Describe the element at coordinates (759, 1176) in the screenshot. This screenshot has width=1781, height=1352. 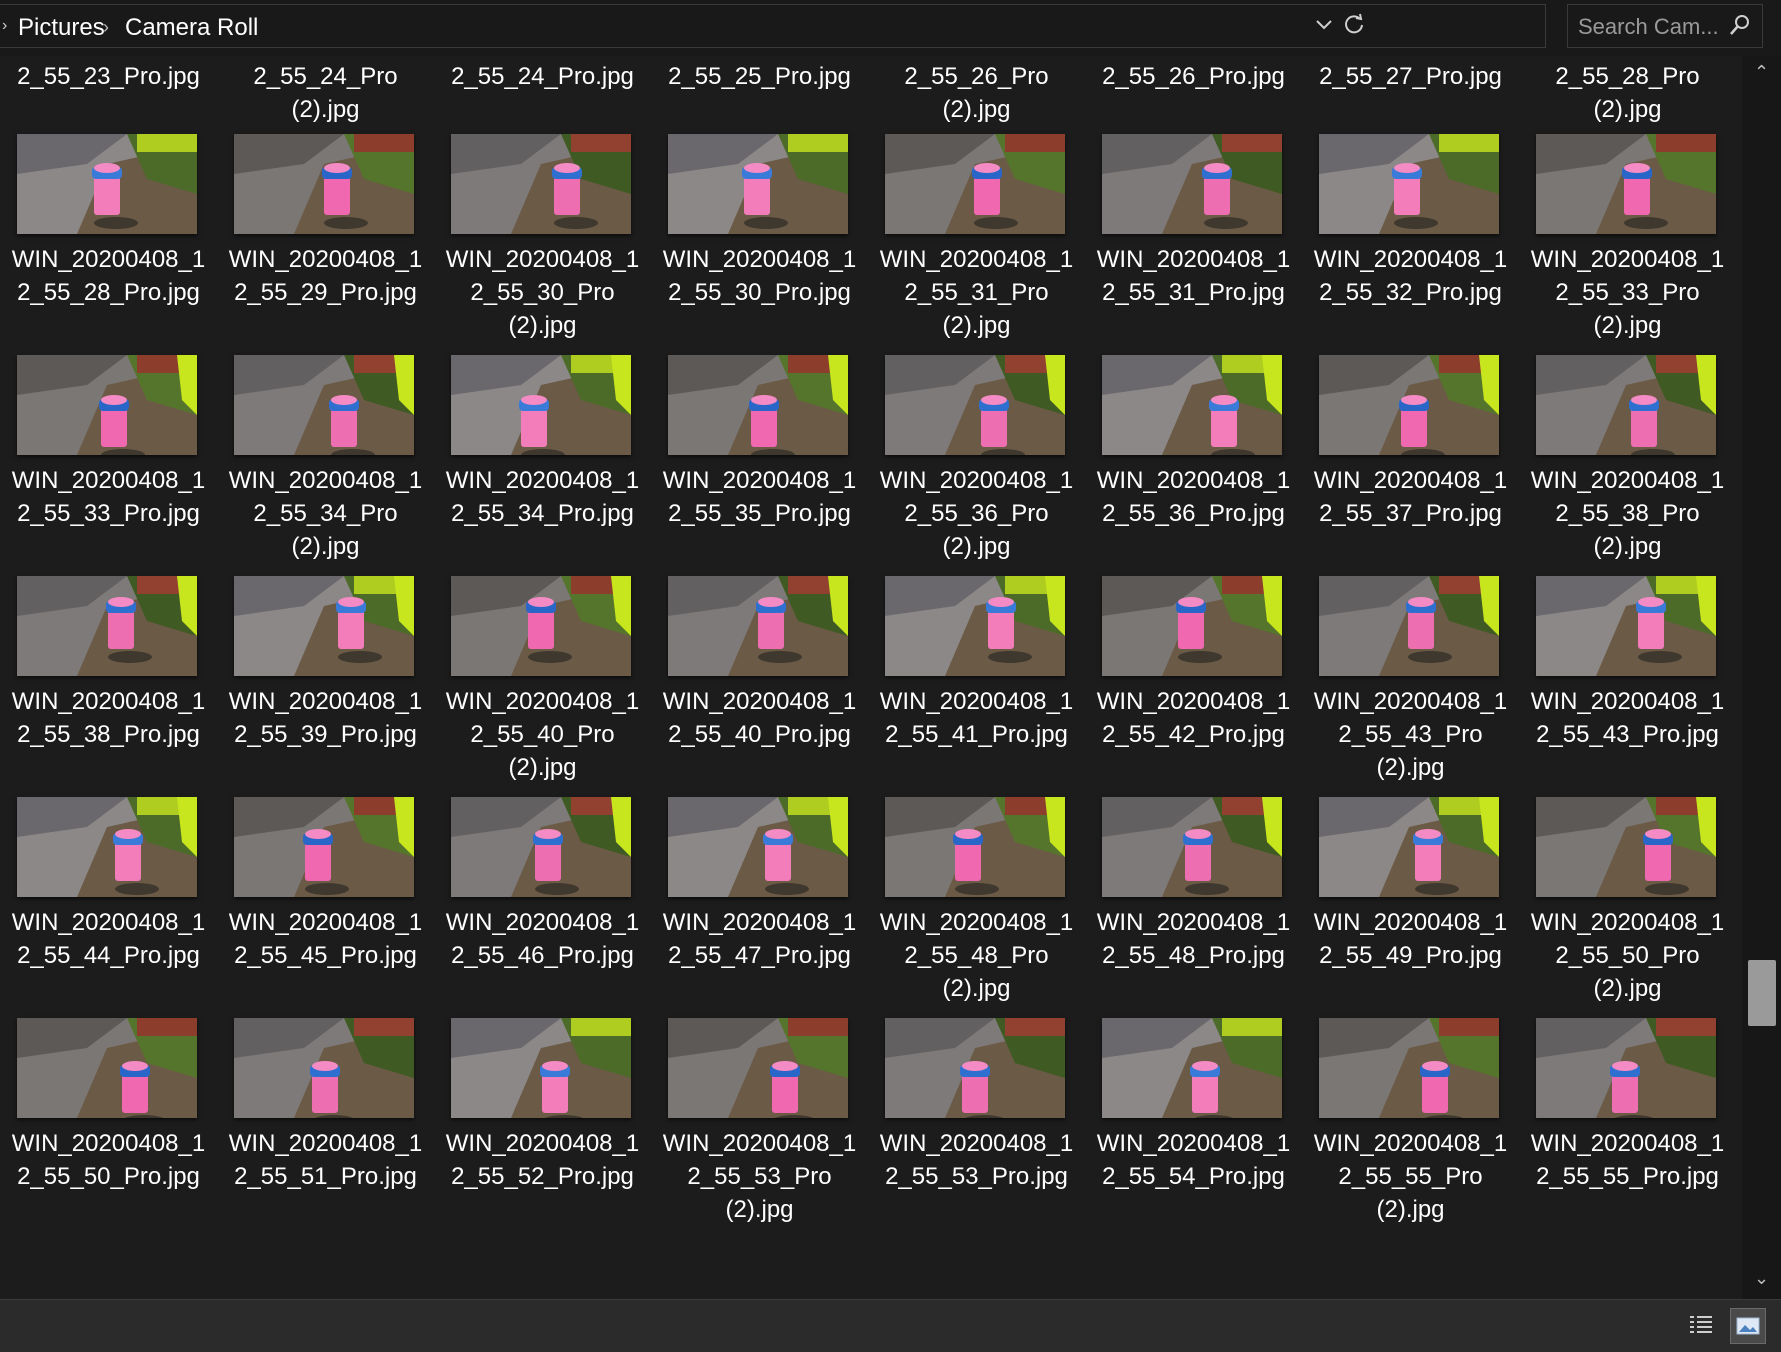
I see `file-name-label: WIN_20200408_1 2_55_53_Pro (2).jpg` at that location.